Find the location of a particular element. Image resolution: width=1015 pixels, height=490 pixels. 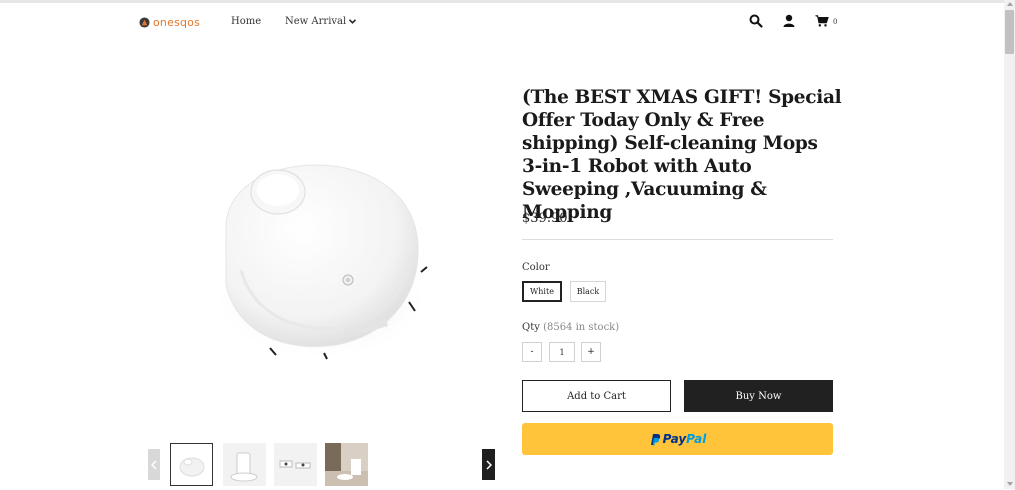

thumbnail-accessories-image is located at coordinates (295, 464).